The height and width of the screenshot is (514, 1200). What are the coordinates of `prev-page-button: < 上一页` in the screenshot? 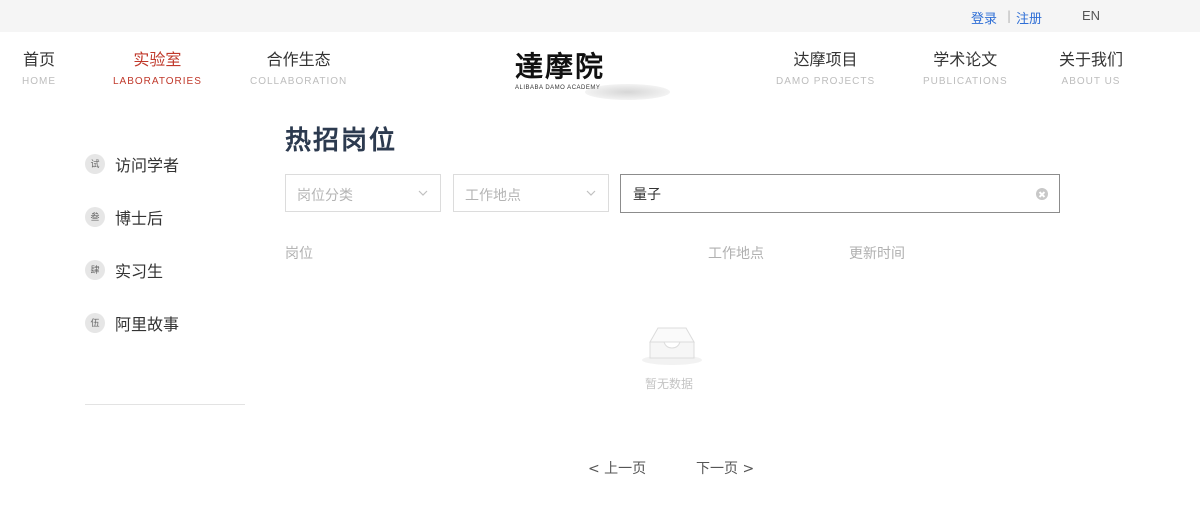 It's located at (617, 468).